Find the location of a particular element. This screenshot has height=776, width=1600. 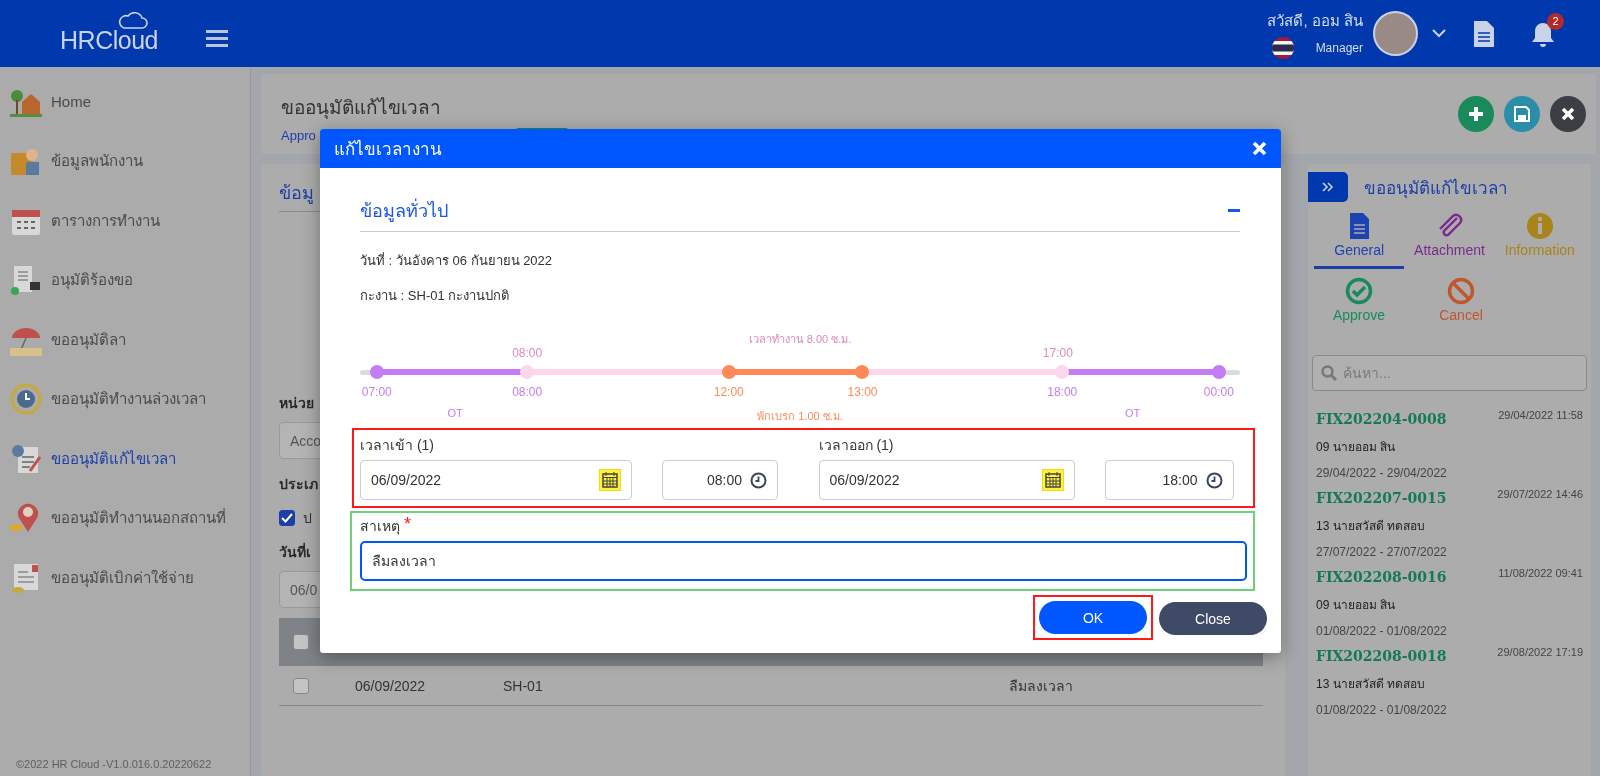

field-label: เวลาเข้า (1) is located at coordinates (397, 445).